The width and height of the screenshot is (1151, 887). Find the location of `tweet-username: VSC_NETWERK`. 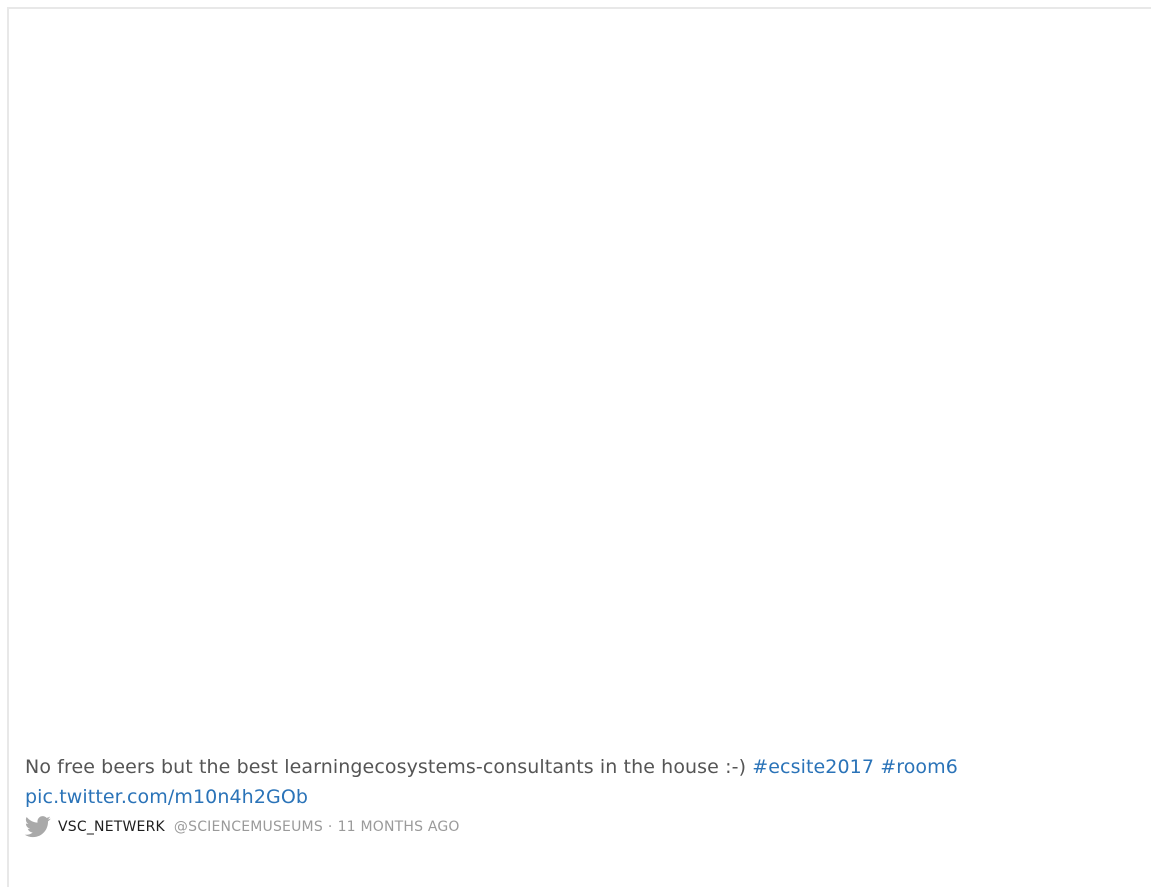

tweet-username: VSC_NETWERK is located at coordinates (111, 827).